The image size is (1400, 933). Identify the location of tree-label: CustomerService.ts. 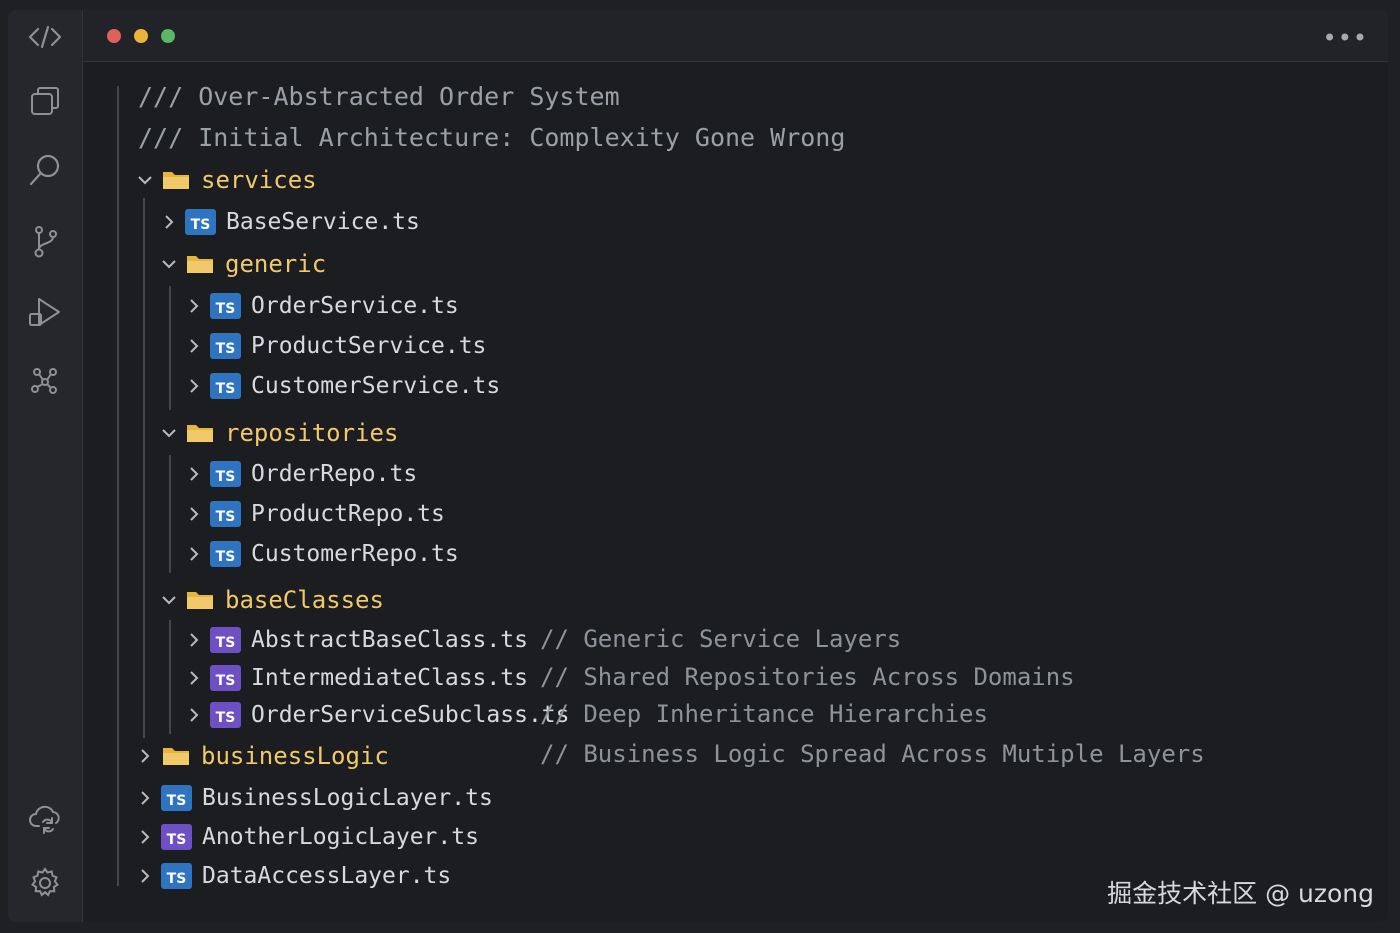
(376, 386).